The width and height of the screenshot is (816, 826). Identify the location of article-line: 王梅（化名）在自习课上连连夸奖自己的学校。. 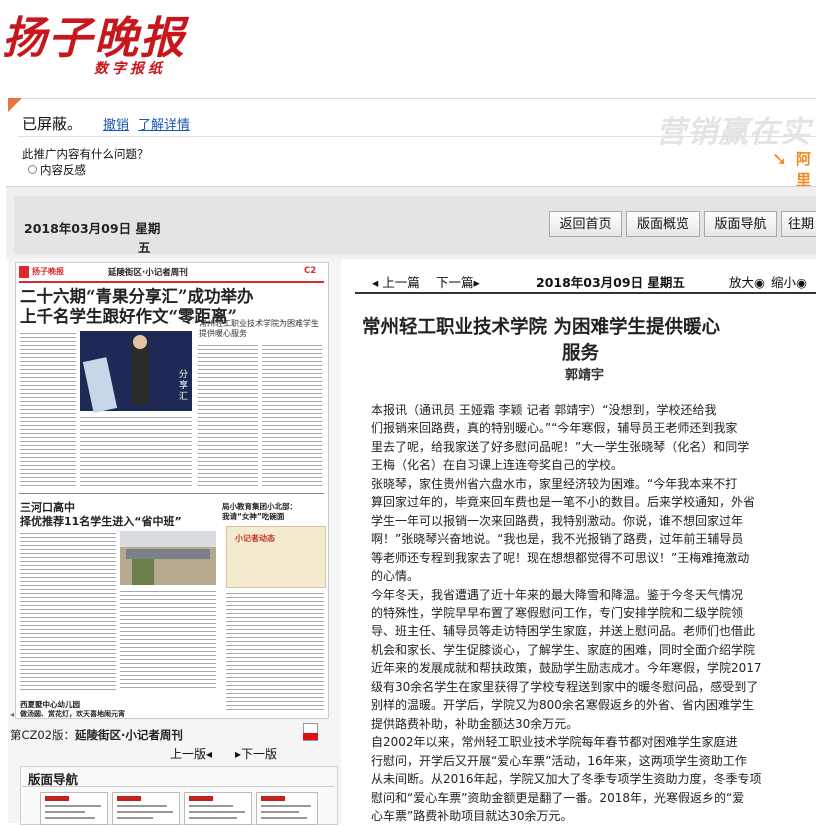
(497, 465).